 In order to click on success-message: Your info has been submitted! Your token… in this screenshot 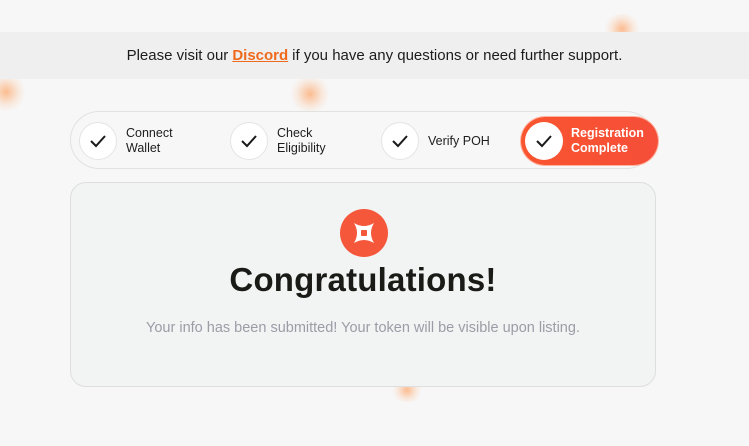, I will do `click(363, 328)`.